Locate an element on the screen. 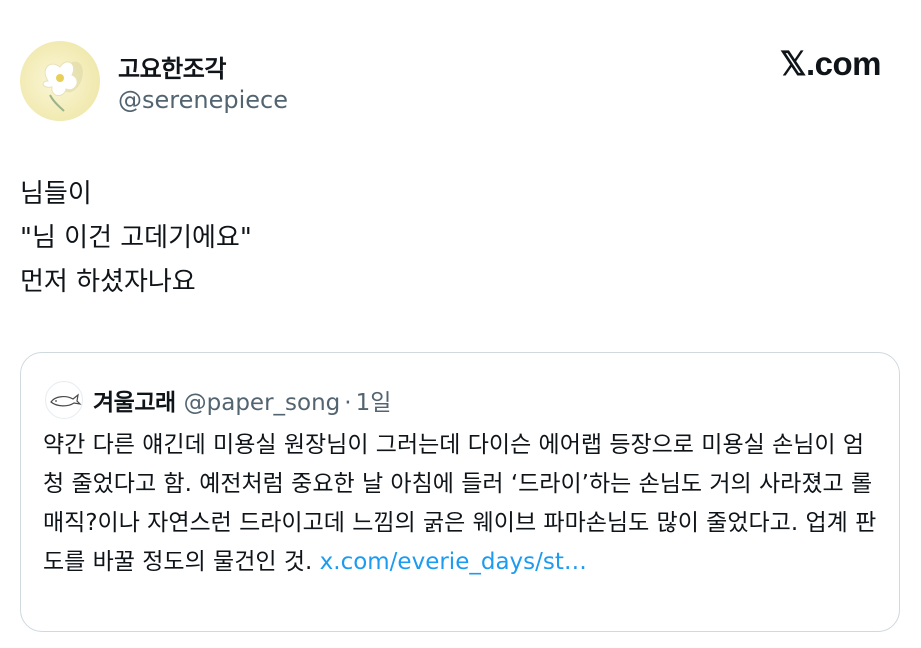 The image size is (921, 648). x-com-logo: 𝕏.com is located at coordinates (830, 63).